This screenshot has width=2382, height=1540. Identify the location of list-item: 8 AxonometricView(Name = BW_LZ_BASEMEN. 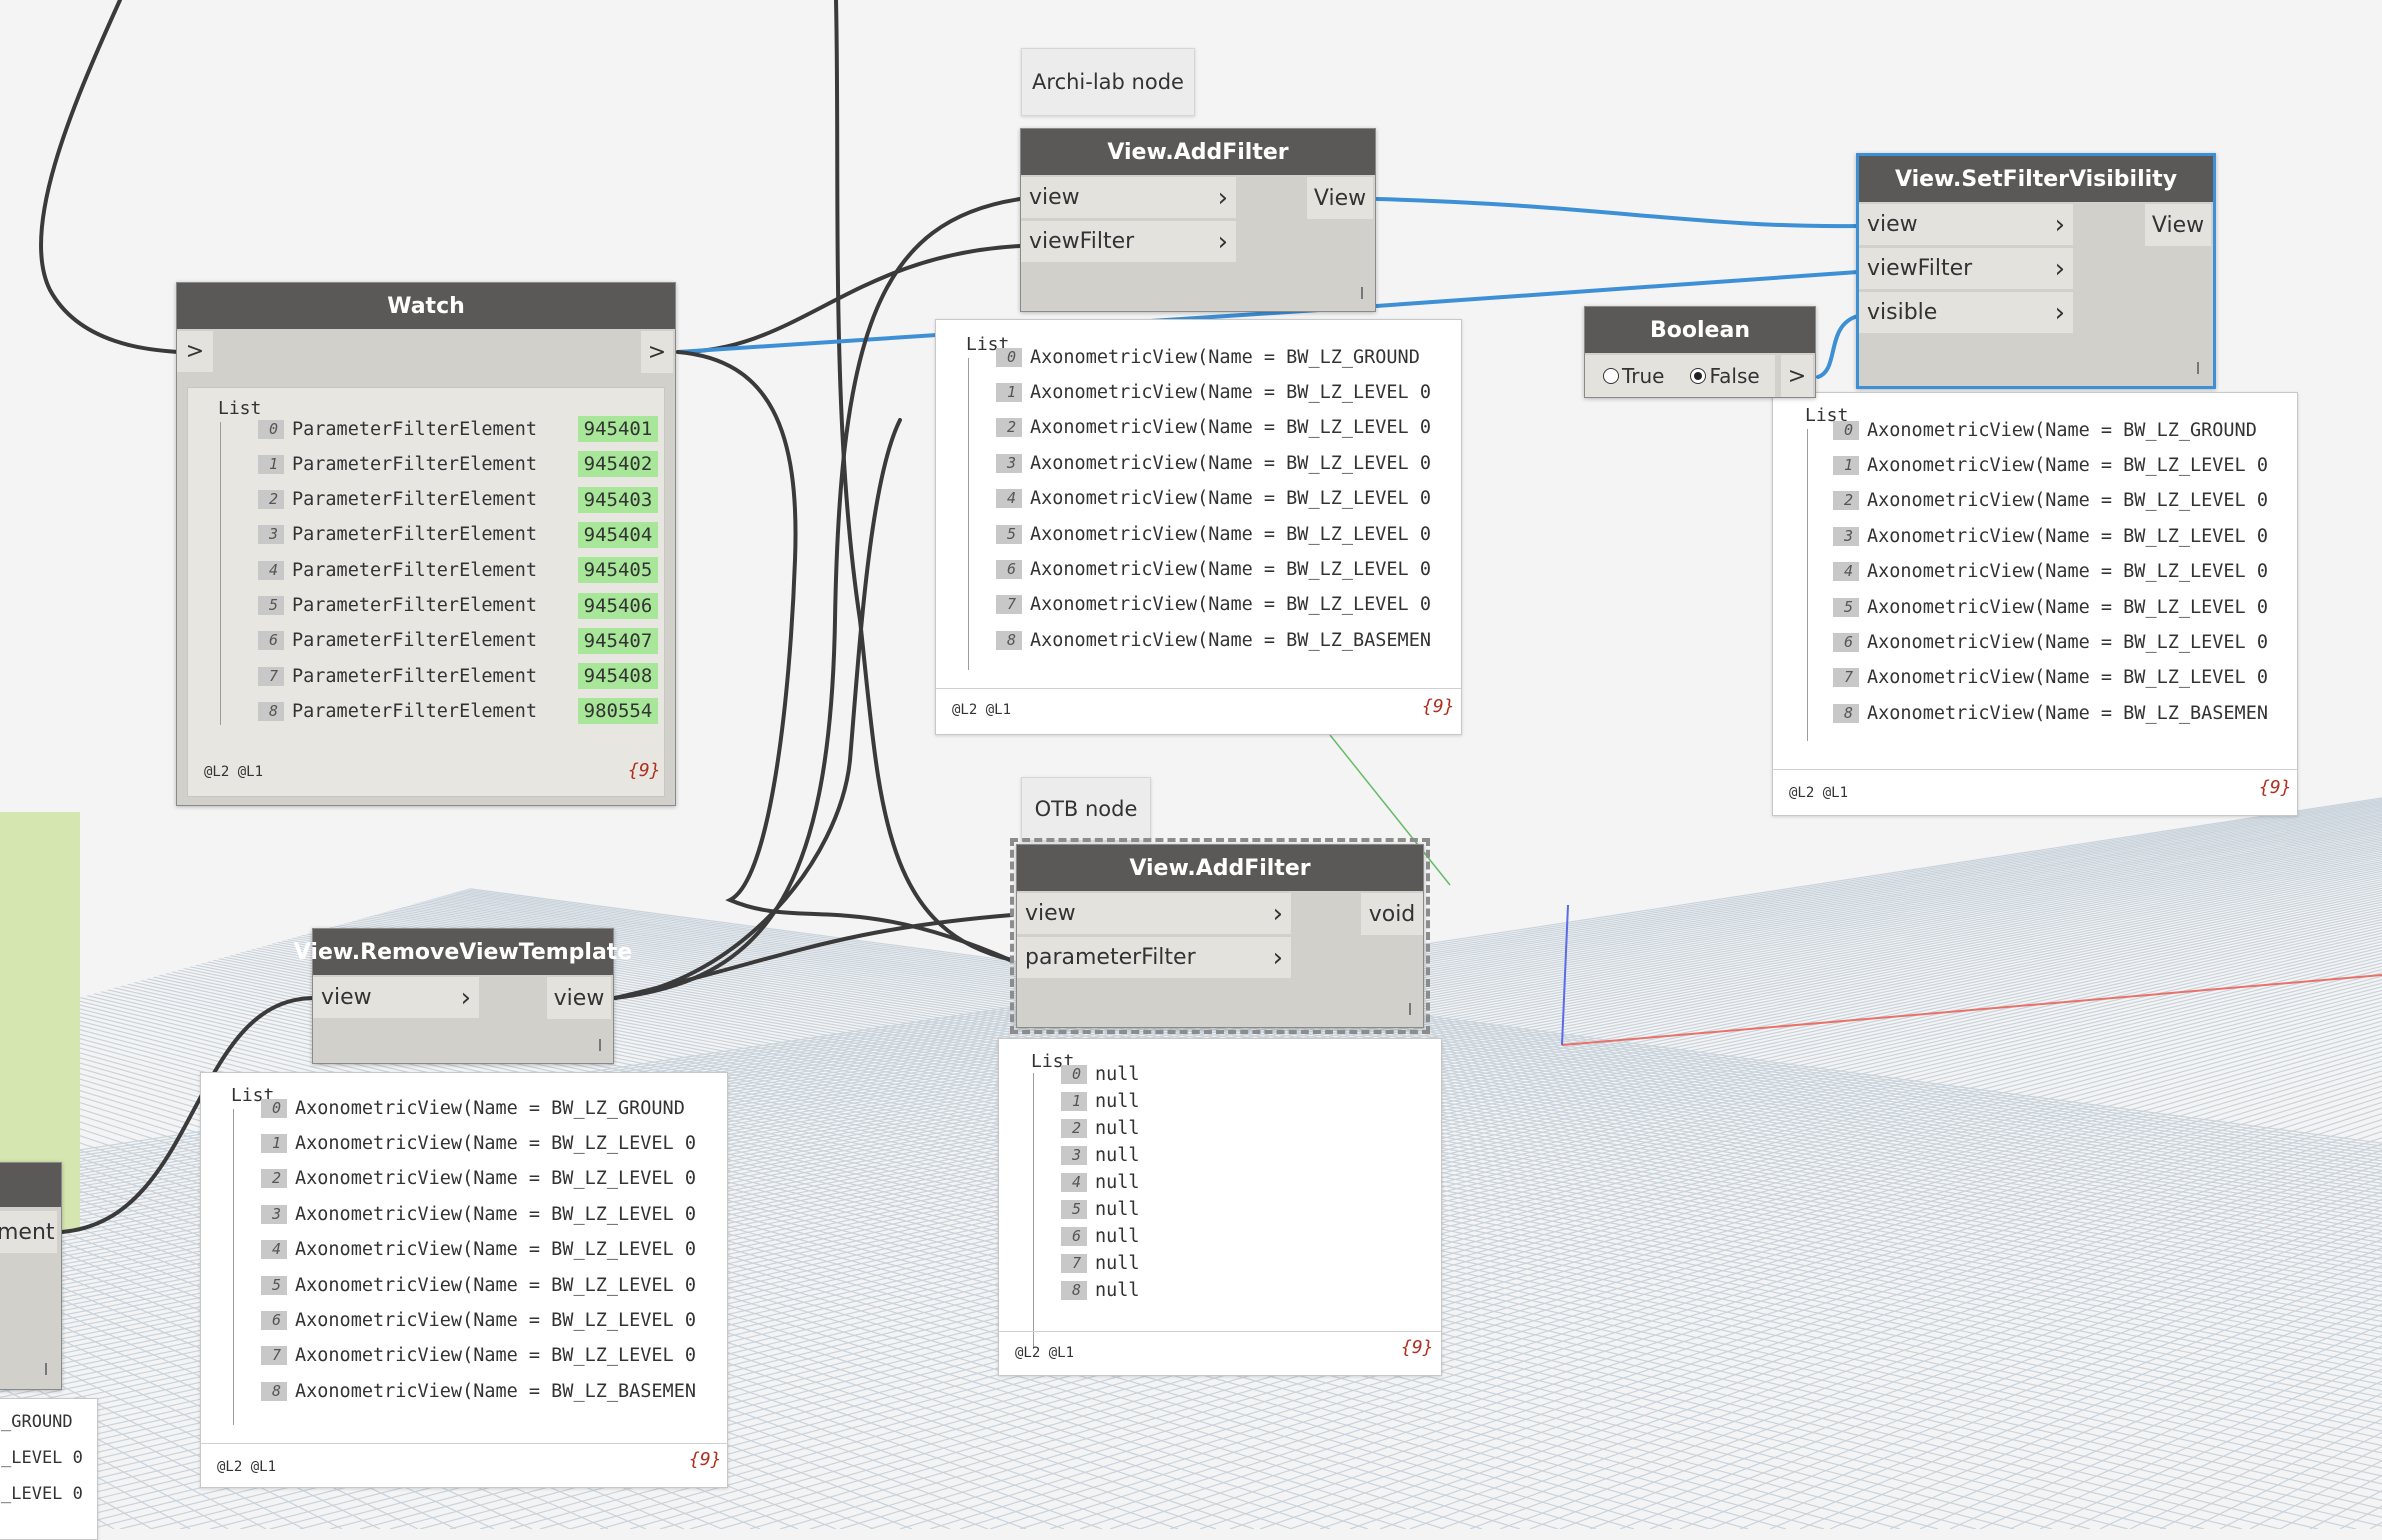
(2064, 713).